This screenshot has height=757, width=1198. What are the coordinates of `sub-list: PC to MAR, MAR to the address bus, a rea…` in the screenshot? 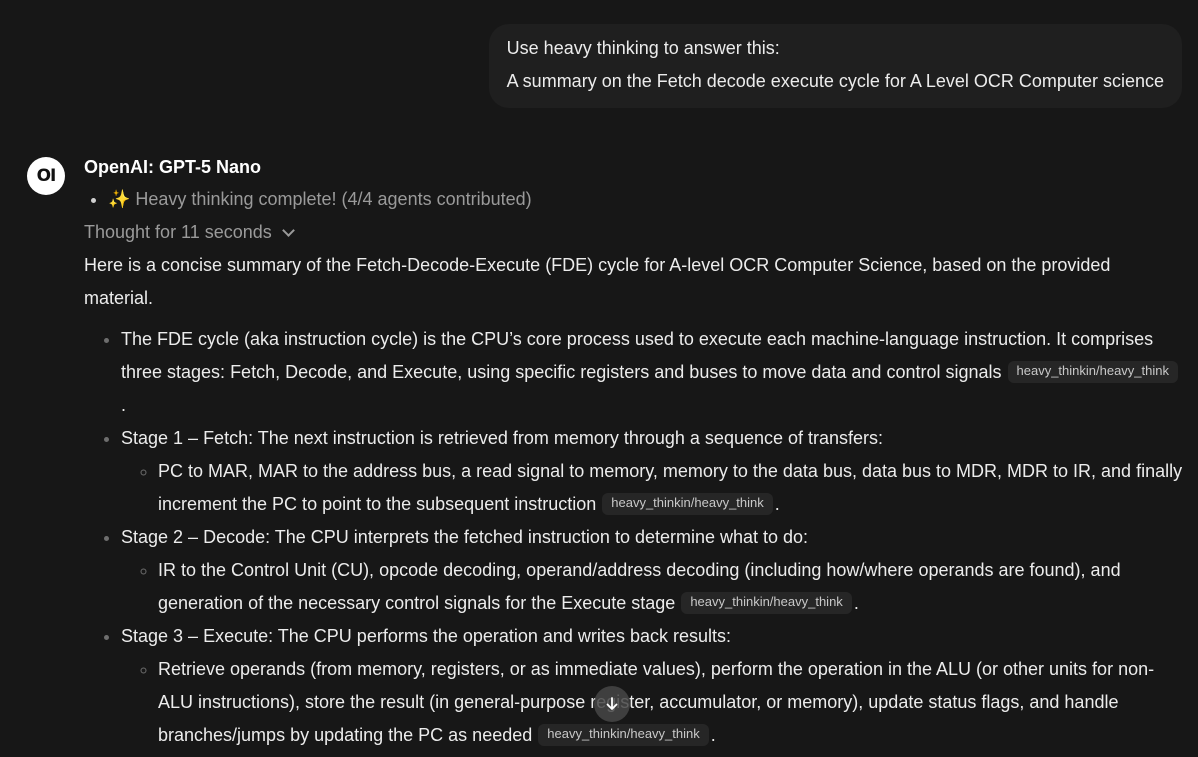 It's located at (652, 488).